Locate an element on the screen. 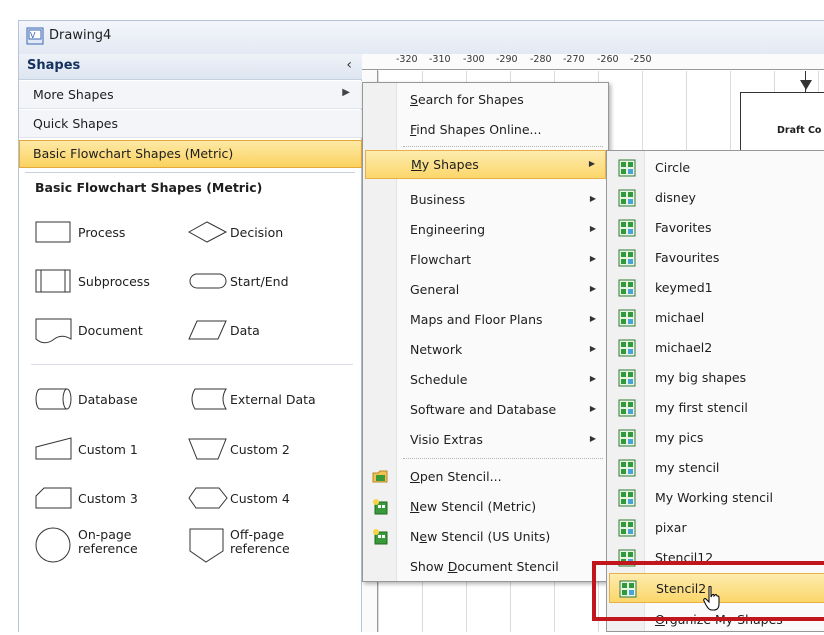 The width and height of the screenshot is (824, 635). my-shapes-item-favourites: Favourites is located at coordinates (716, 258).